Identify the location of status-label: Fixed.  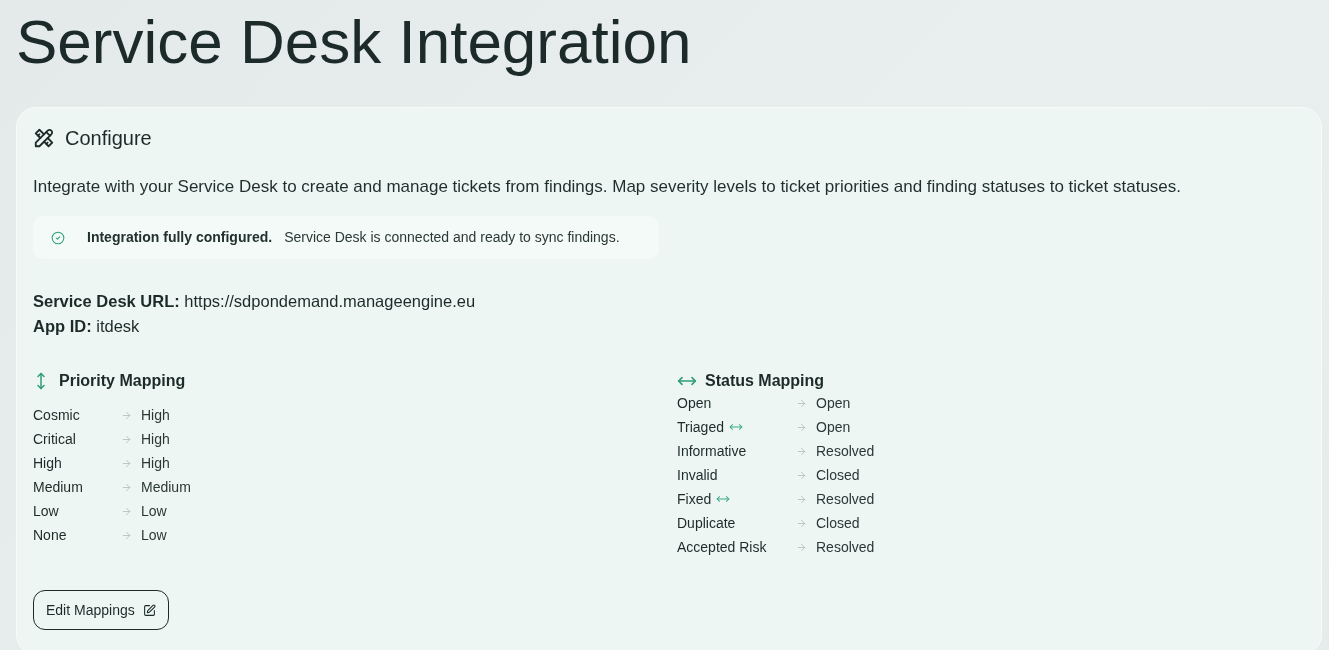
(694, 499).